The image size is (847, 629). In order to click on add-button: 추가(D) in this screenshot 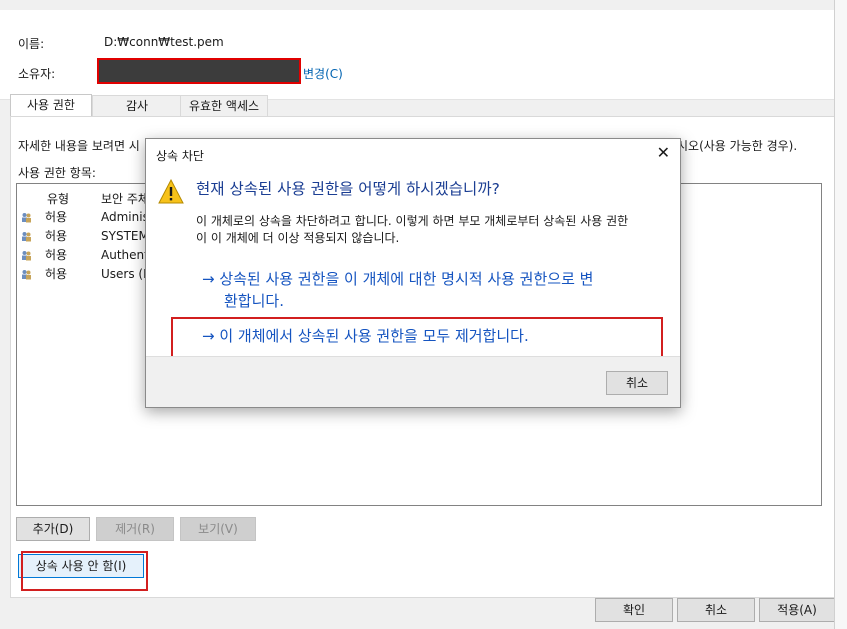, I will do `click(53, 529)`.